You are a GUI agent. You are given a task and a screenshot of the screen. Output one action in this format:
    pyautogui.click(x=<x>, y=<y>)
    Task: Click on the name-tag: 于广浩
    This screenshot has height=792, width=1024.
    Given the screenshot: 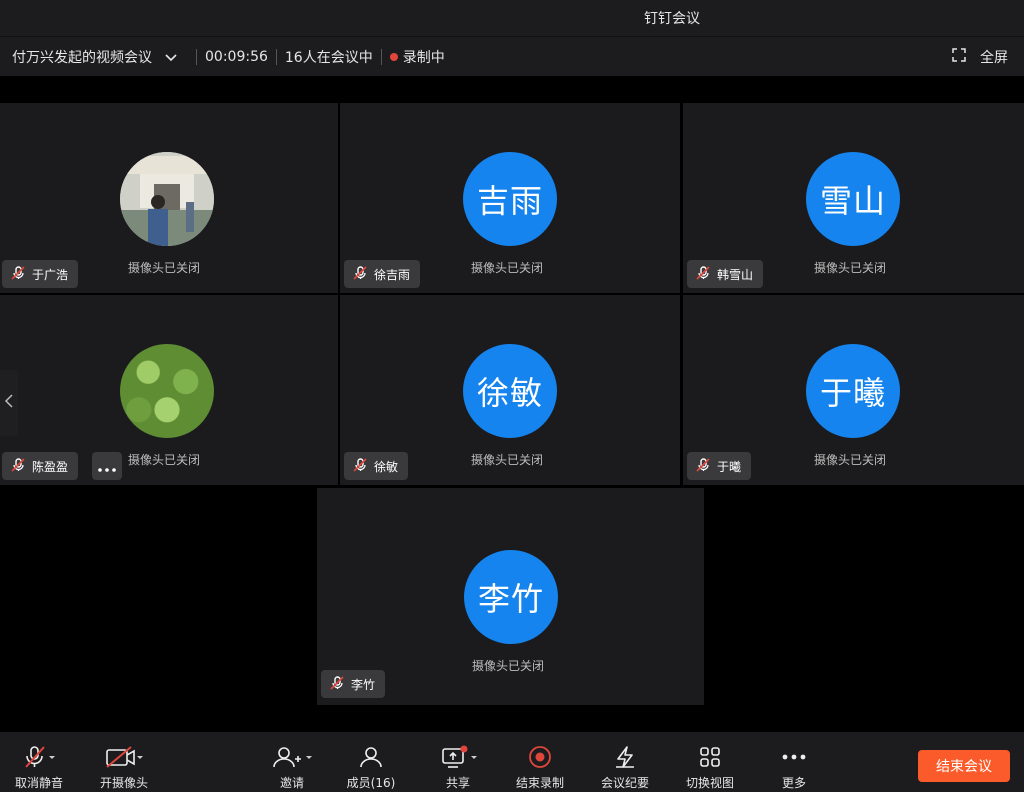 What is the action you would take?
    pyautogui.click(x=40, y=274)
    